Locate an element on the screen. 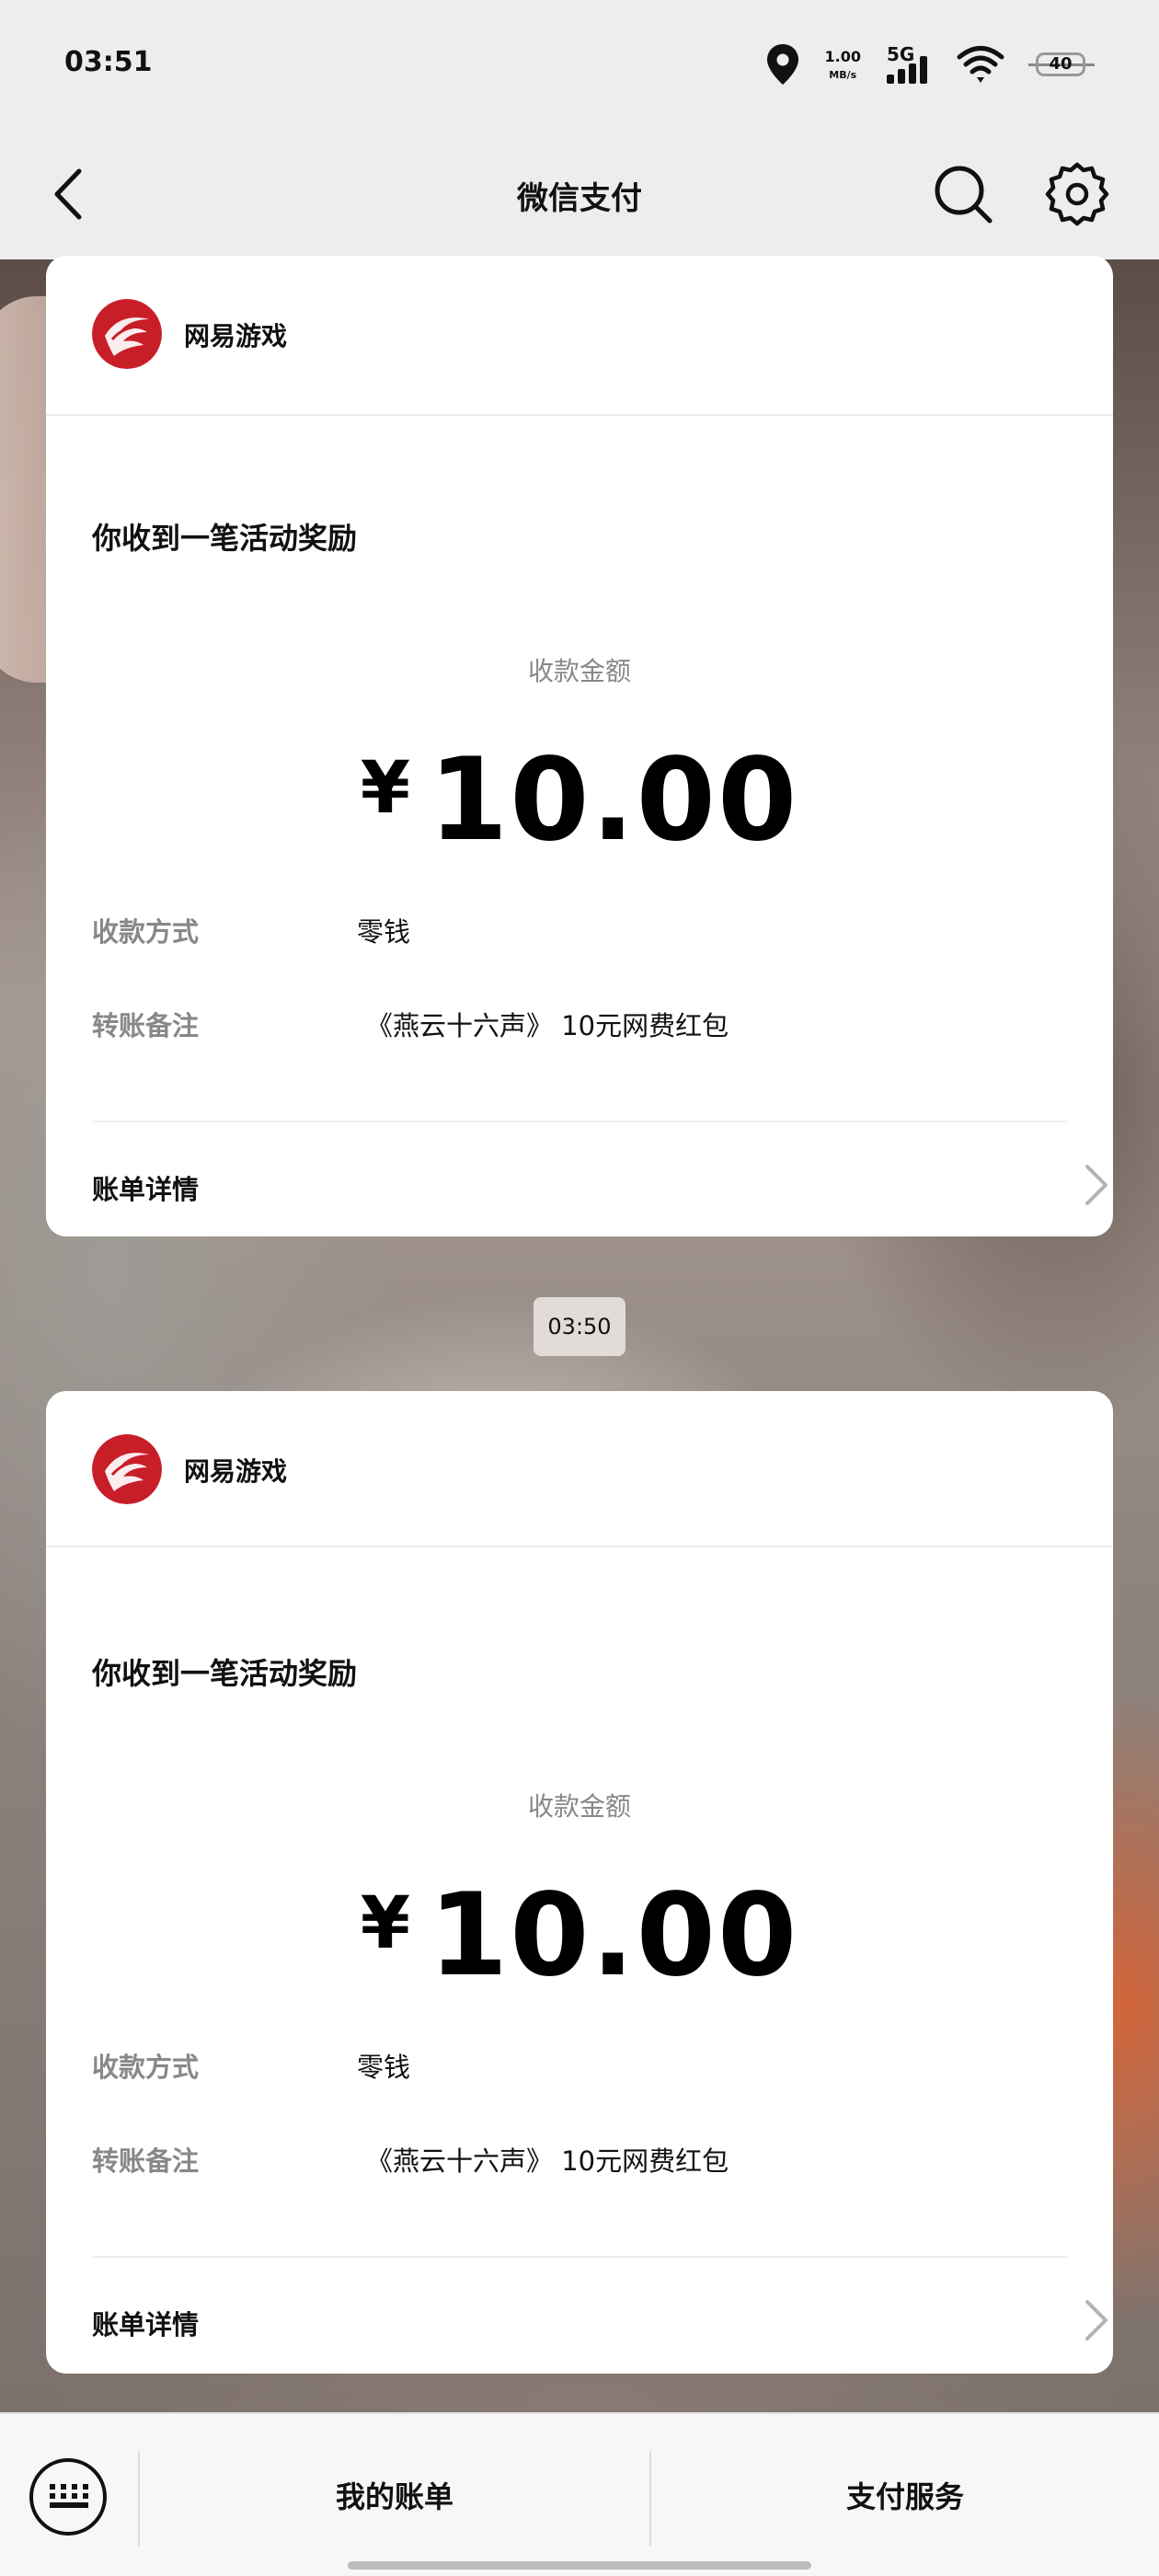  network-speed: 1.00 MB/s is located at coordinates (842, 64).